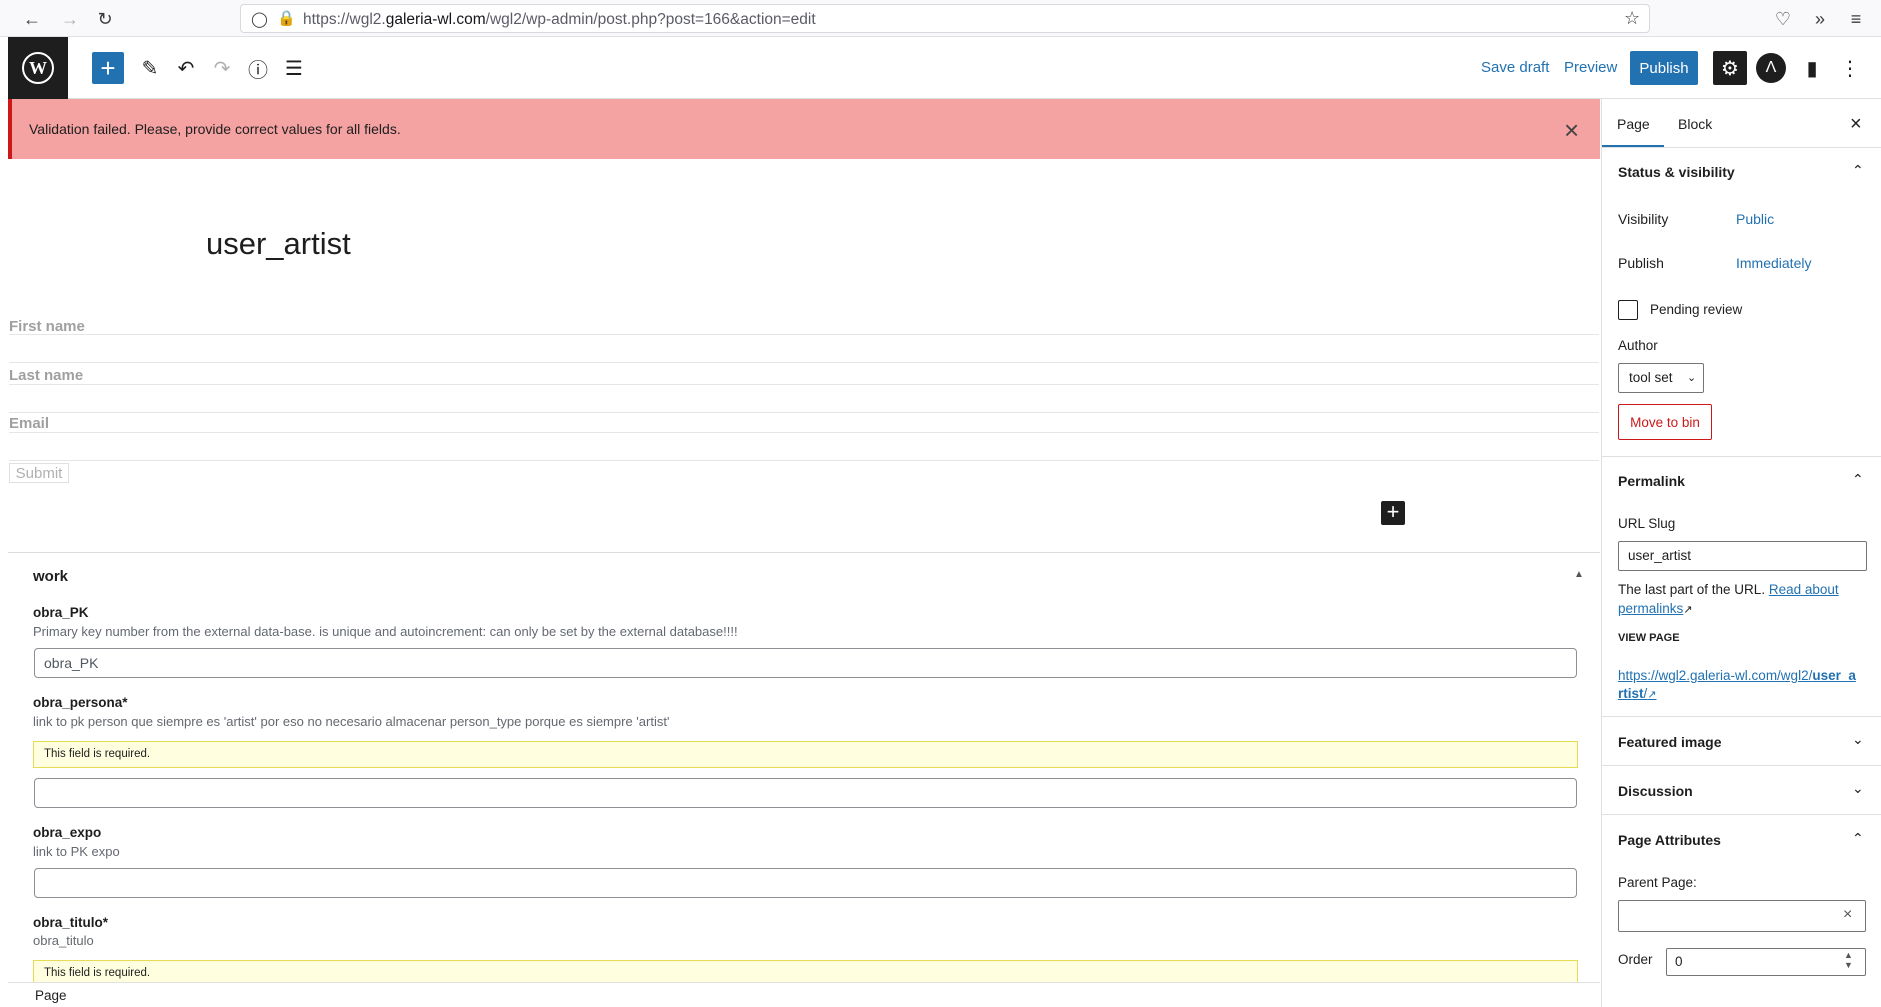 This screenshot has width=1881, height=1007. Describe the element at coordinates (259, 19) in the screenshot. I see `shield-icon: ◯` at that location.